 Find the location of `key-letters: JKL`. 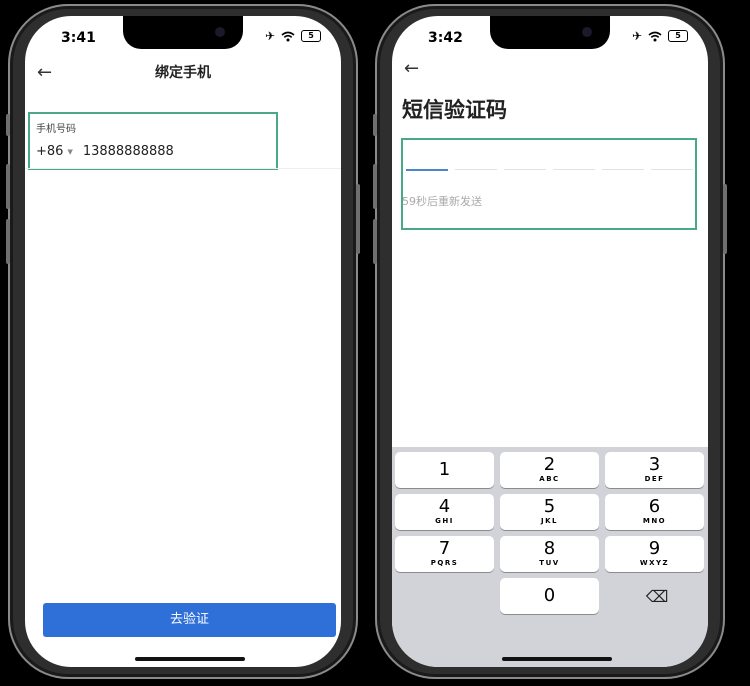

key-letters: JKL is located at coordinates (549, 521).